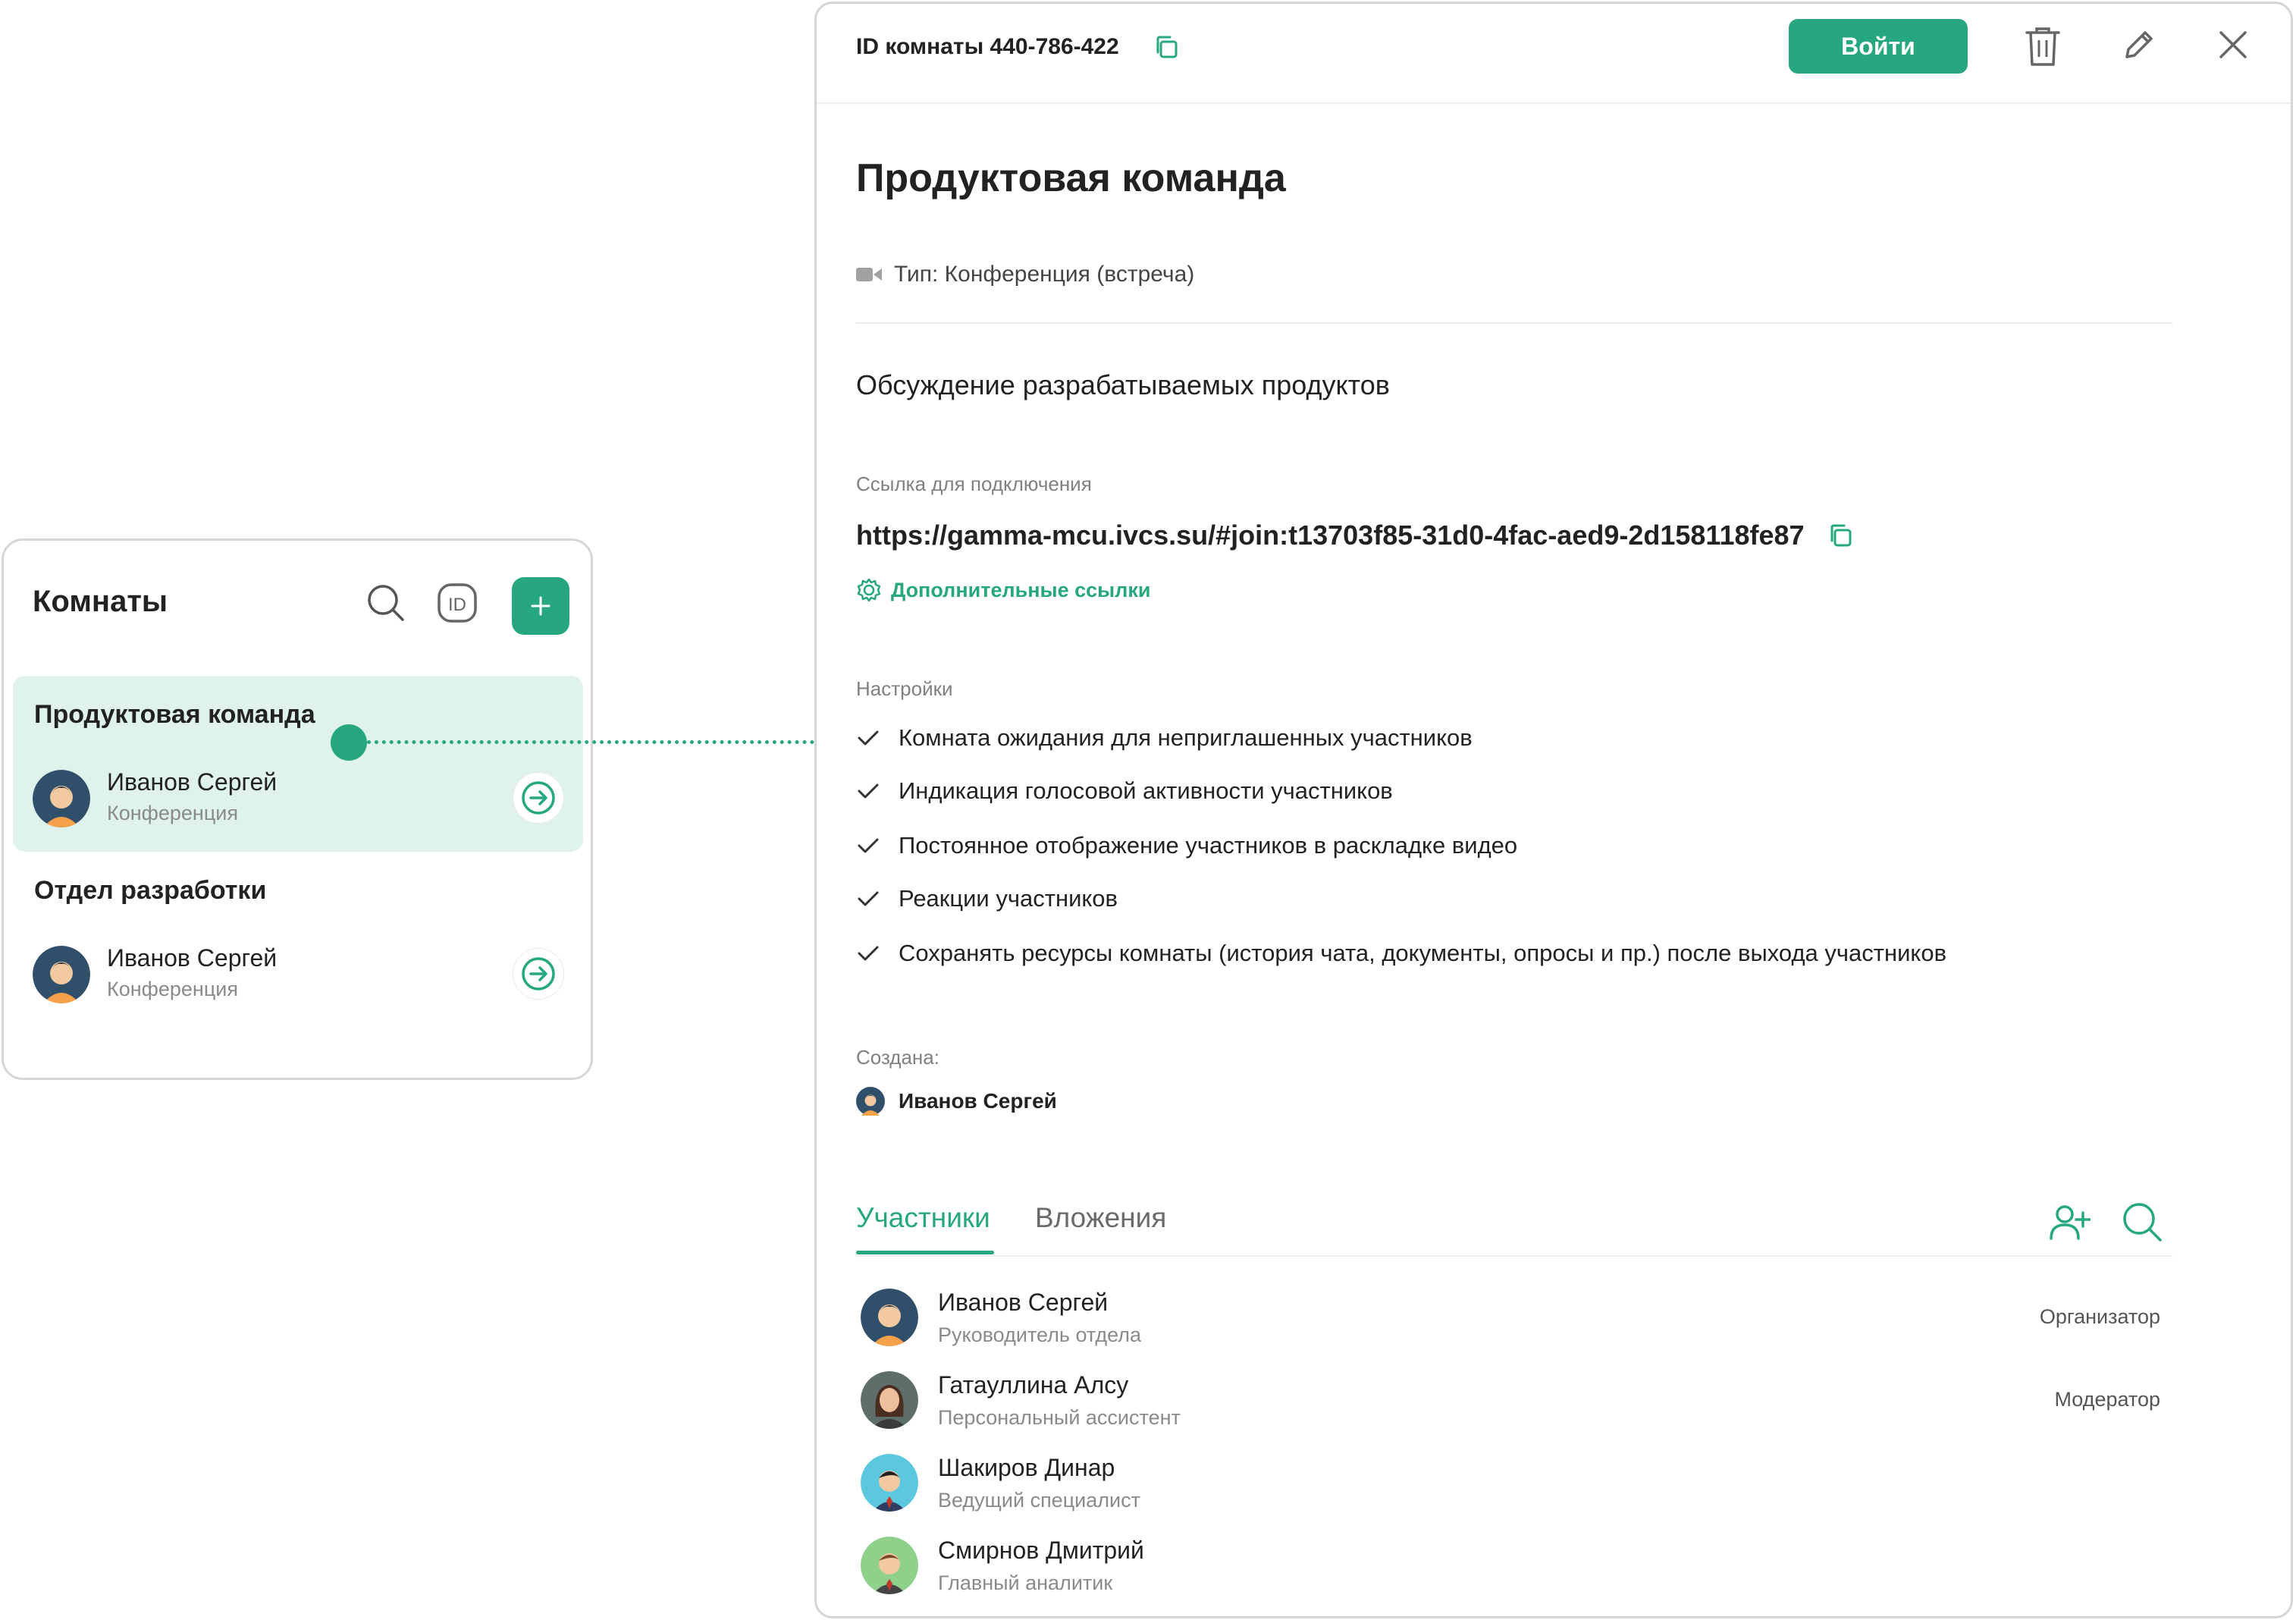 This screenshot has height=1620, width=2296. I want to click on settings-label: Настройки, so click(904, 688).